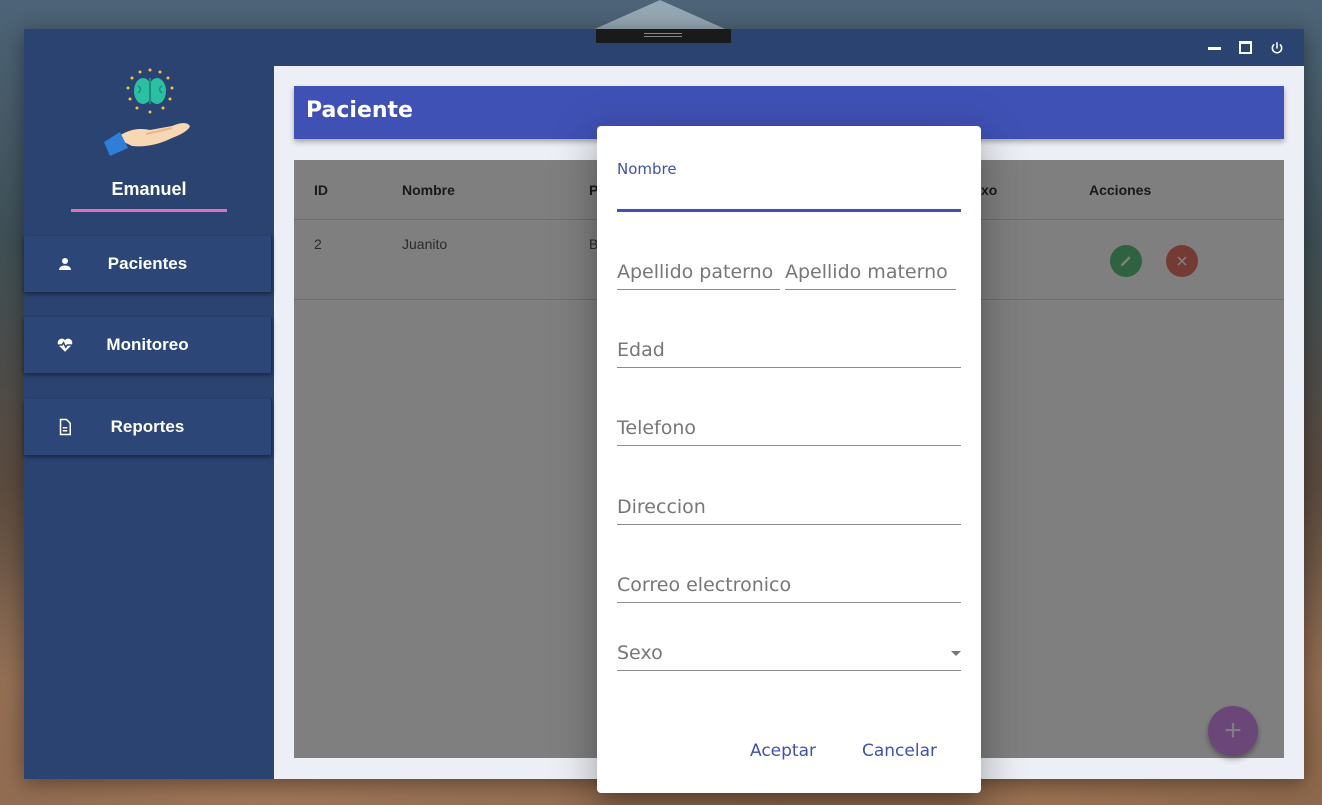  Describe the element at coordinates (359, 110) in the screenshot. I see `page-title: Paciente` at that location.